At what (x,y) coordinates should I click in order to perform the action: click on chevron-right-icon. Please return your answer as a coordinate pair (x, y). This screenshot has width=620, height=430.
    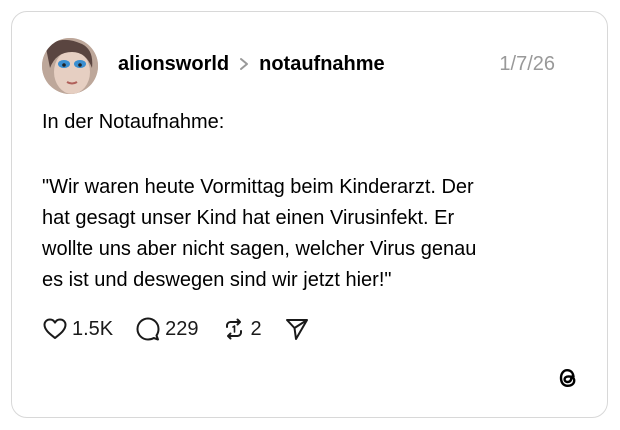
    Looking at the image, I should click on (244, 64).